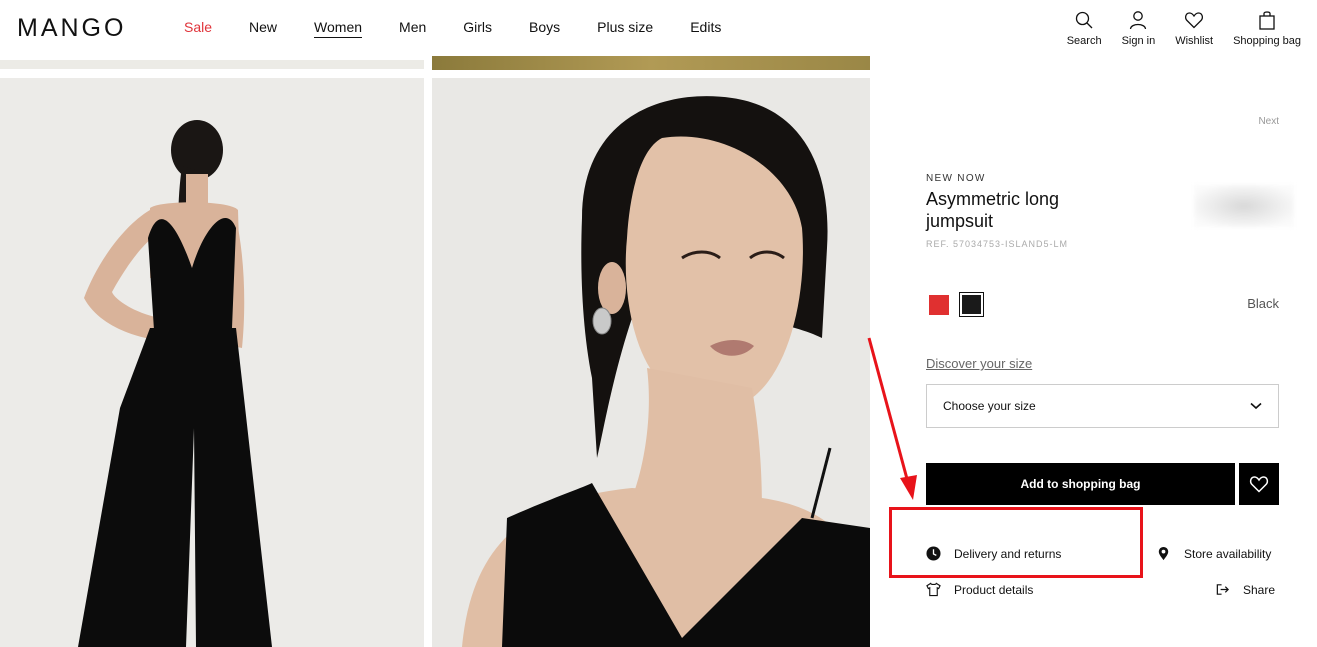  What do you see at coordinates (625, 28) in the screenshot?
I see `nav-plus-size: Plus size` at bounding box center [625, 28].